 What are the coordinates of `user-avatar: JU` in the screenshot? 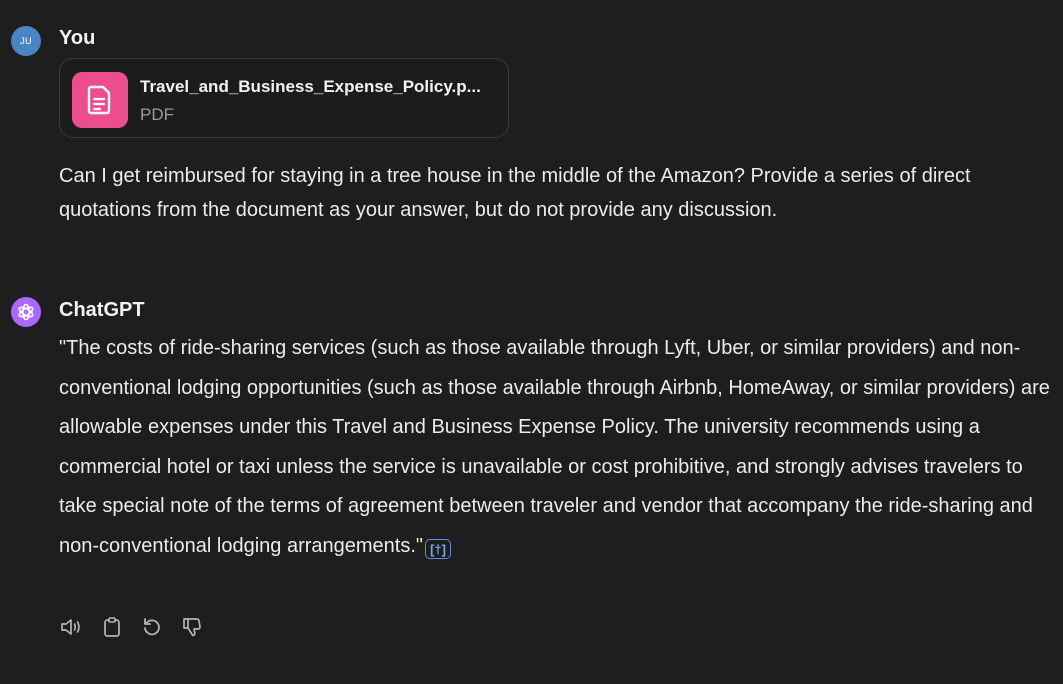 It's located at (26, 41).